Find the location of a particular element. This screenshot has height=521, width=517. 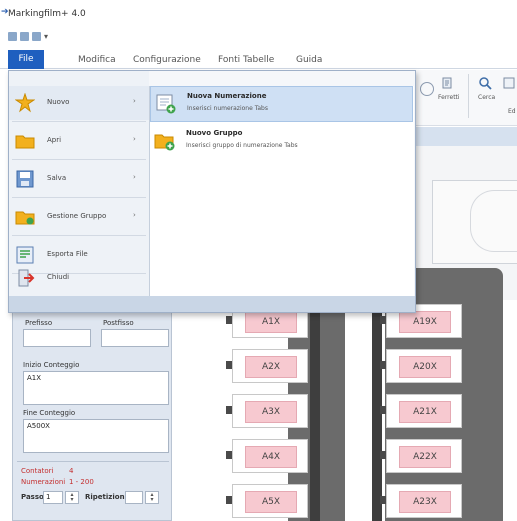

preview-shape is located at coordinates (493, 221).